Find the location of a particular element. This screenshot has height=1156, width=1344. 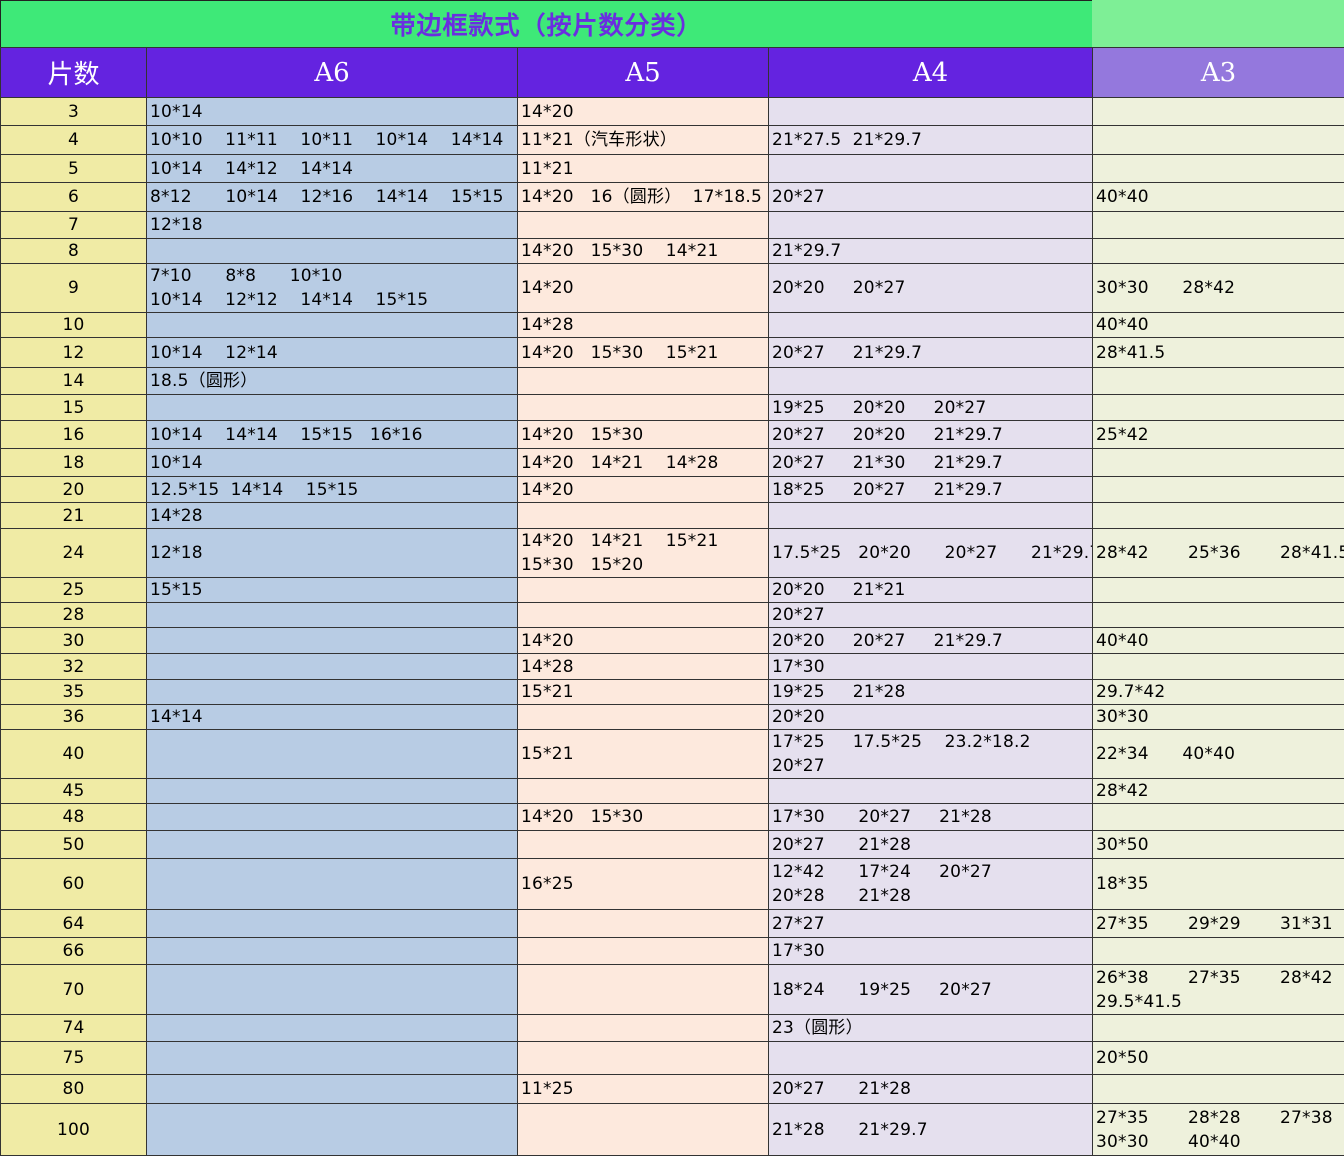

a6-cell: 10*14 12*14 is located at coordinates (332, 353).